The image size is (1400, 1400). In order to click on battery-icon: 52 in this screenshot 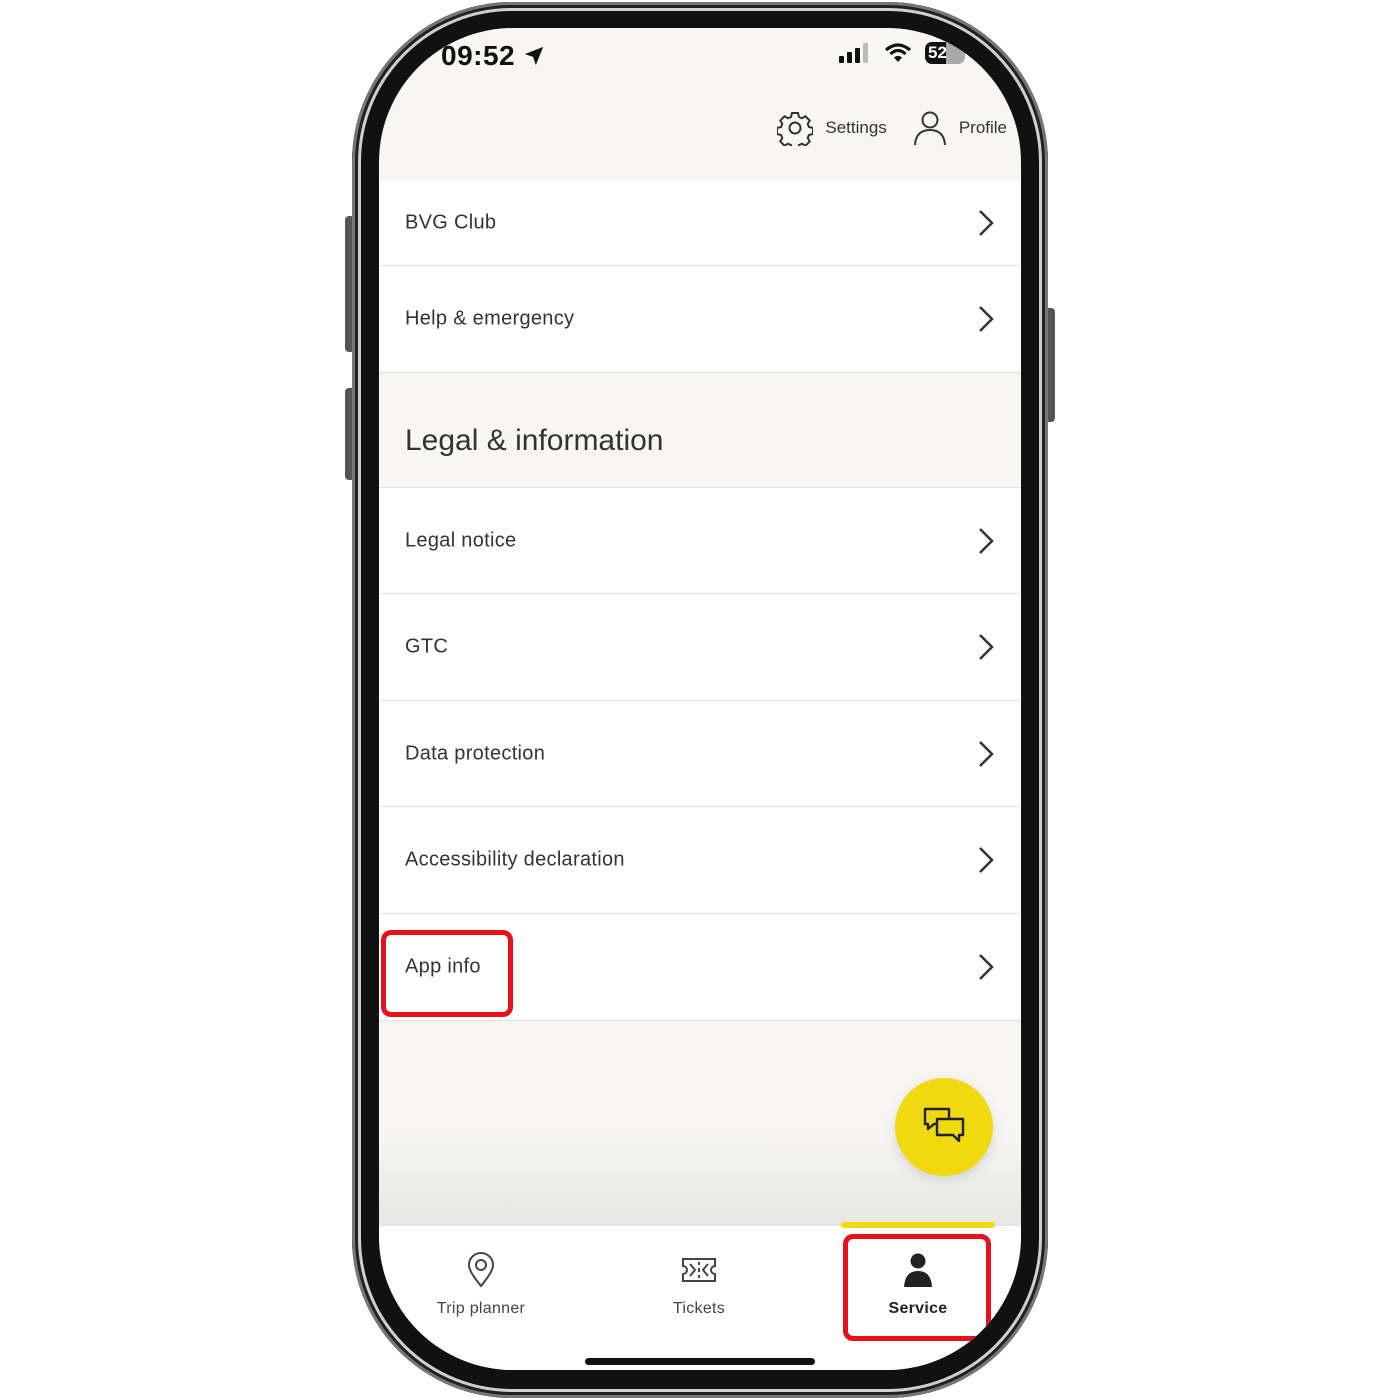, I will do `click(945, 53)`.